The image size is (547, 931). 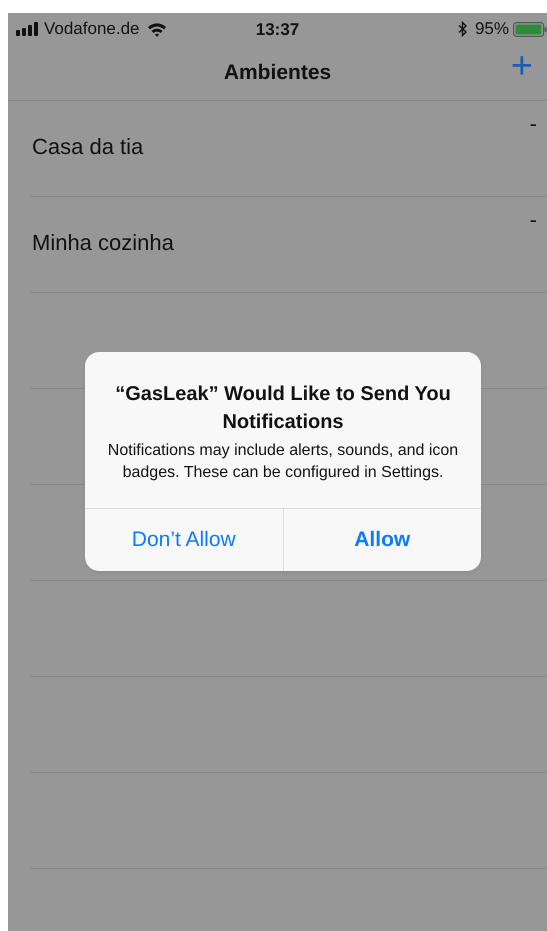 I want to click on clock-time: 13:37, so click(x=278, y=29).